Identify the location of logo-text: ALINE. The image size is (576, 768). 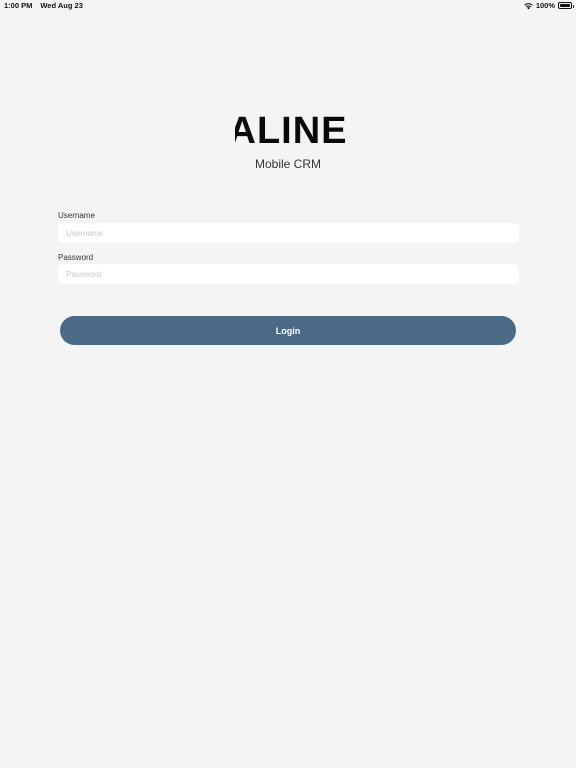
(288, 129).